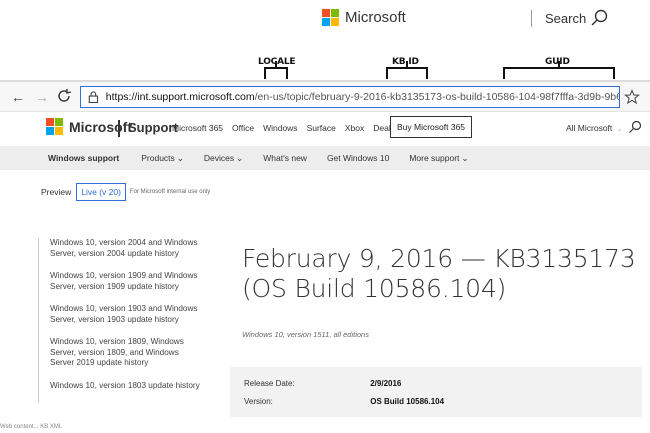 The image size is (650, 433). What do you see at coordinates (321, 128) in the screenshot?
I see `nav-surface: Surface` at bounding box center [321, 128].